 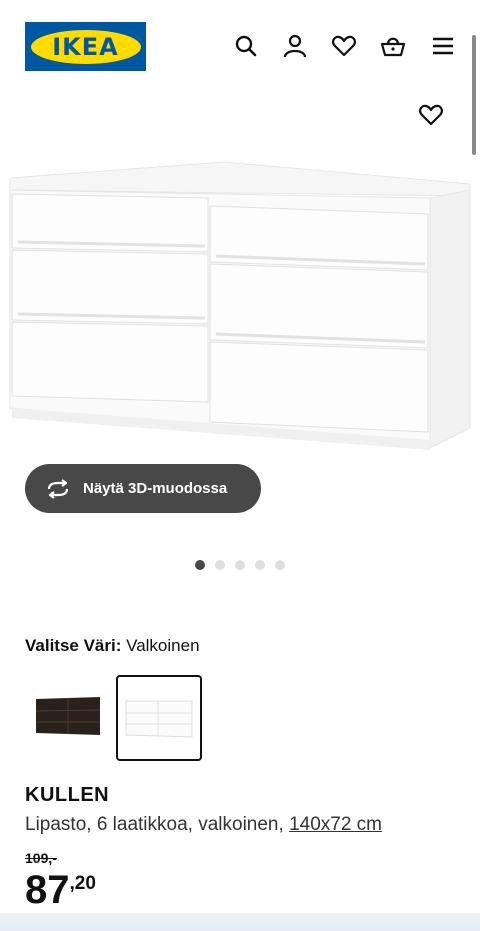 What do you see at coordinates (344, 46) in the screenshot?
I see `heart-icon` at bounding box center [344, 46].